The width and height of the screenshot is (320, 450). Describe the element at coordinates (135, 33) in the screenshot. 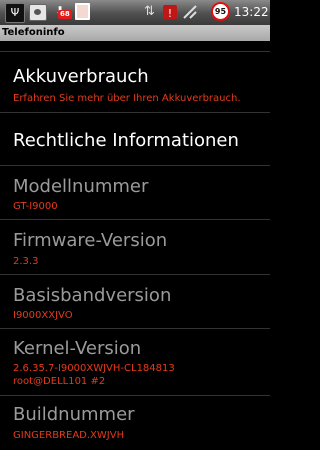

I see `title-bar: Telefoninfo` at that location.